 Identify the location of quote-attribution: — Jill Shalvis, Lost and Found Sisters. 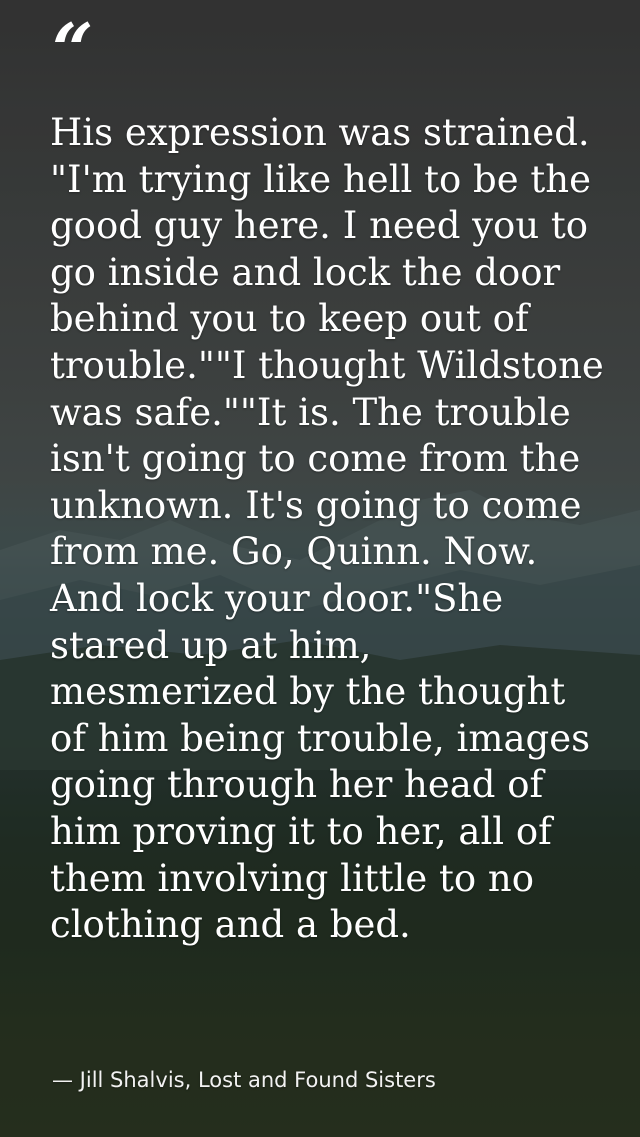
(244, 1080).